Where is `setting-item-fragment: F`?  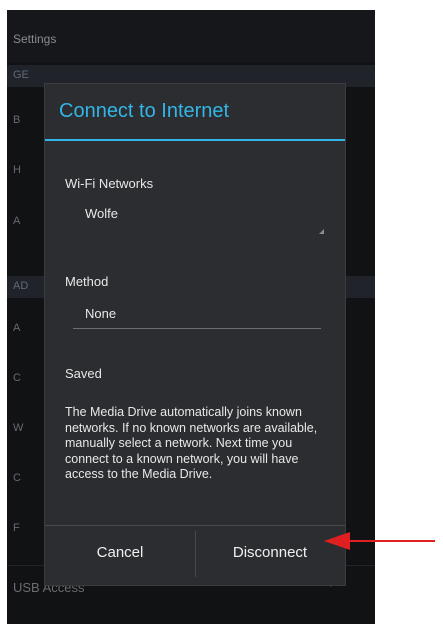 setting-item-fragment: F is located at coordinates (16, 528).